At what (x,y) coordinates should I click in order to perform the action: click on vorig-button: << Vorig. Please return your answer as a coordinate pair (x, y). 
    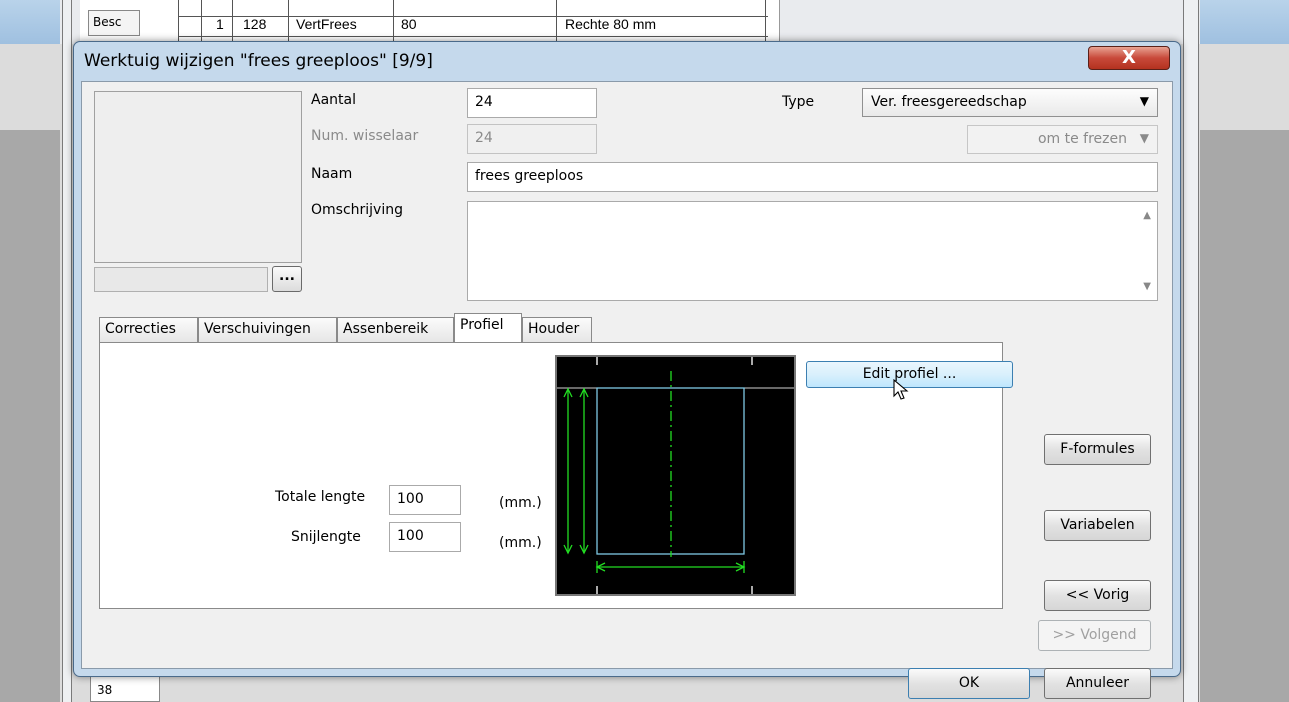
    Looking at the image, I should click on (1097, 595).